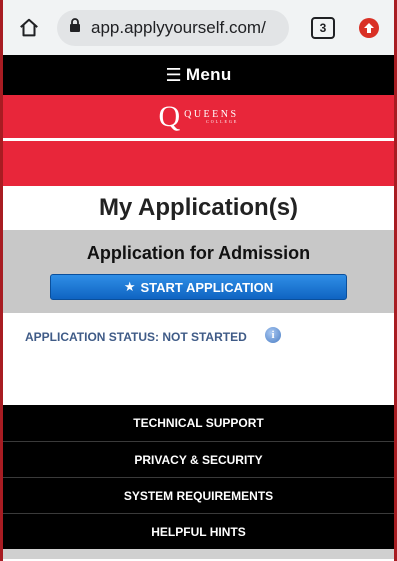  I want to click on logo-sub: COLLEGE, so click(222, 121).